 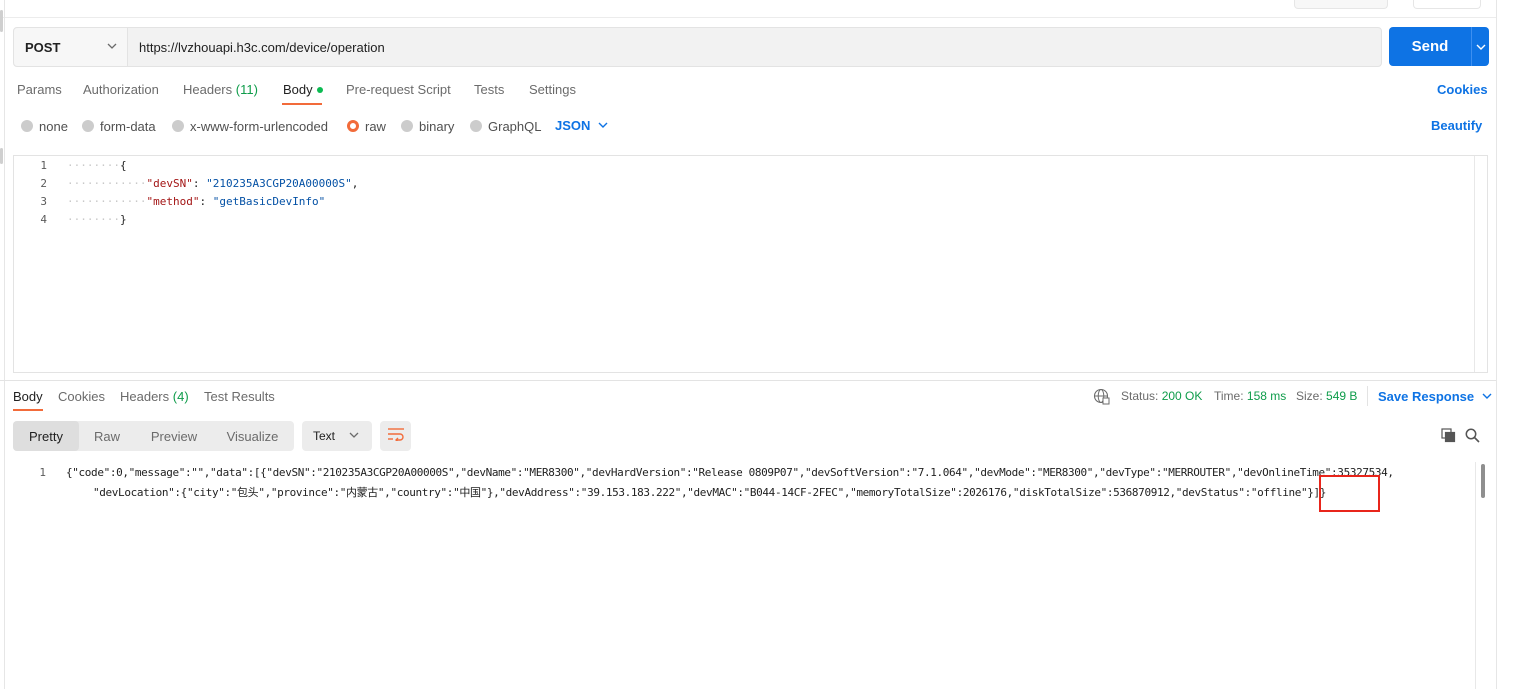 I want to click on open-brace: {, so click(x=123, y=165).